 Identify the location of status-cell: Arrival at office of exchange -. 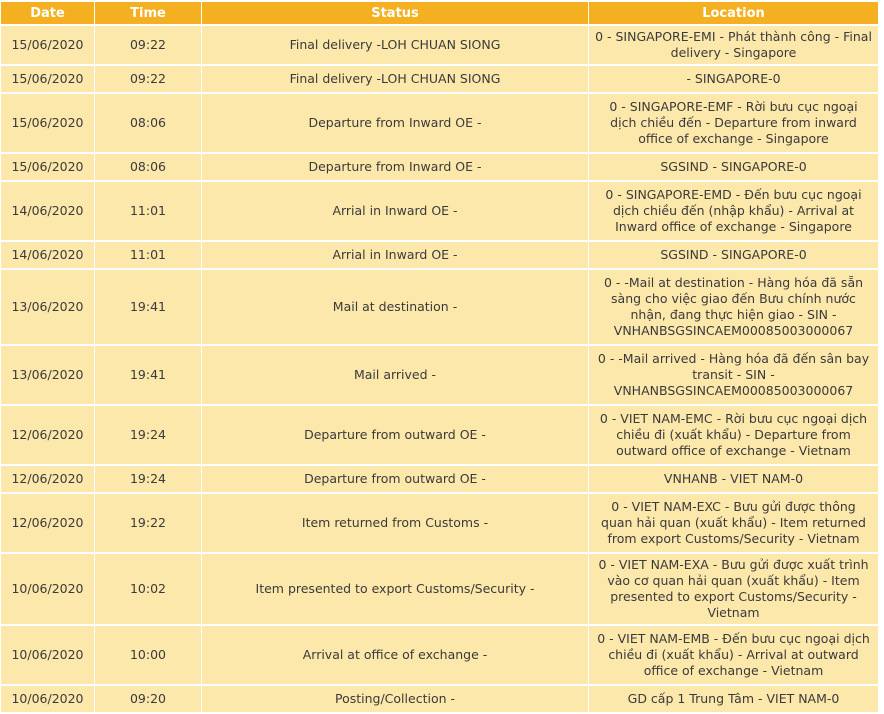
(395, 655).